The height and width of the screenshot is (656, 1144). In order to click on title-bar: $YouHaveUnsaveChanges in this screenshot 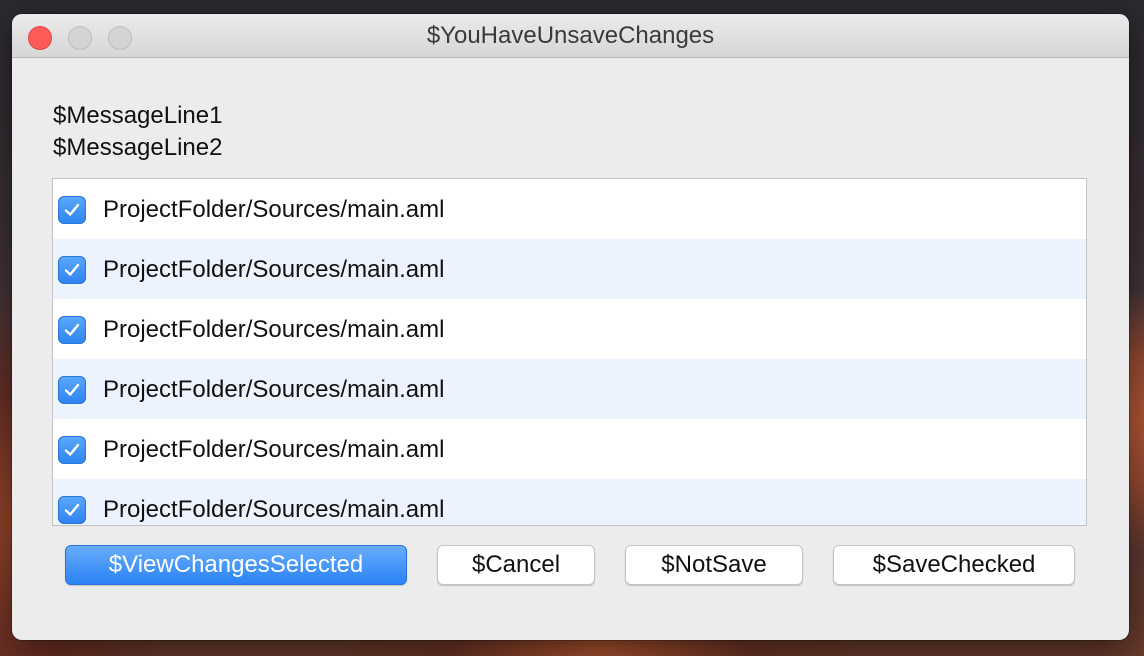, I will do `click(570, 36)`.